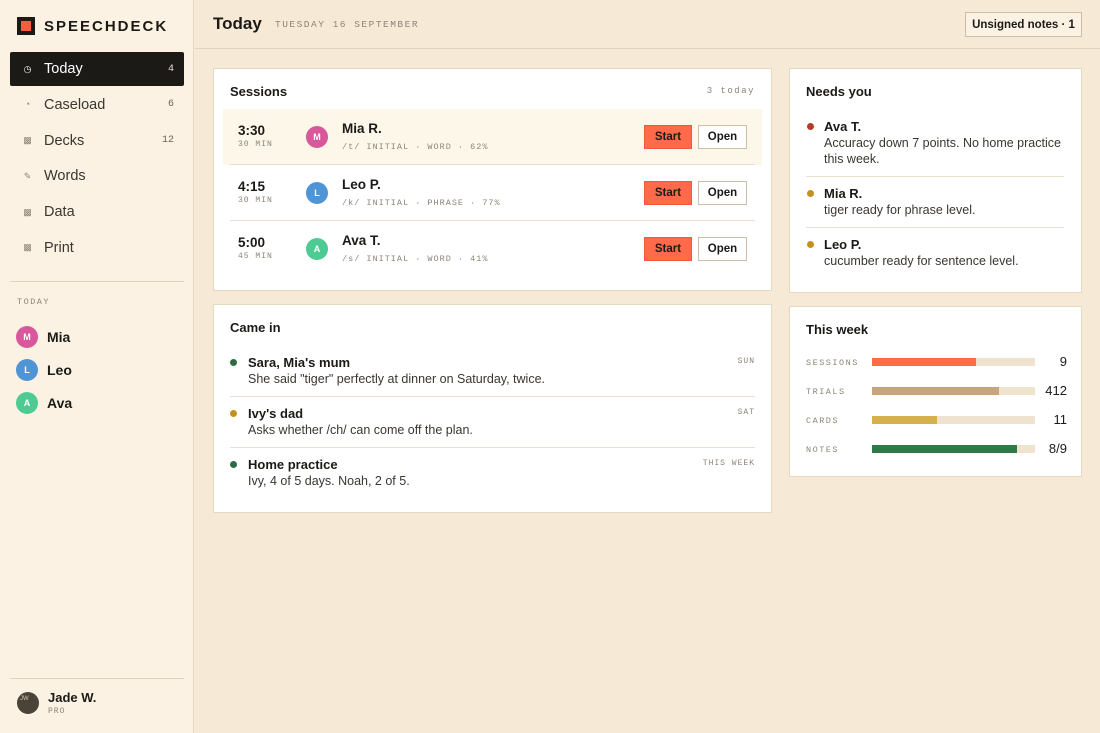 This screenshot has width=1100, height=733. I want to click on sidebar-item-label: Data, so click(59, 212).